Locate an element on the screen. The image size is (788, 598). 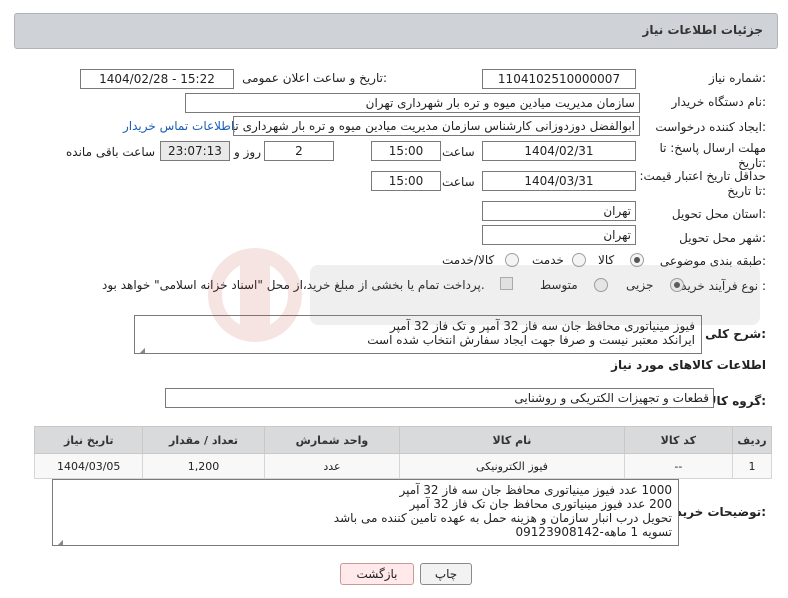
deadline-days-field: 2 is located at coordinates (299, 151).